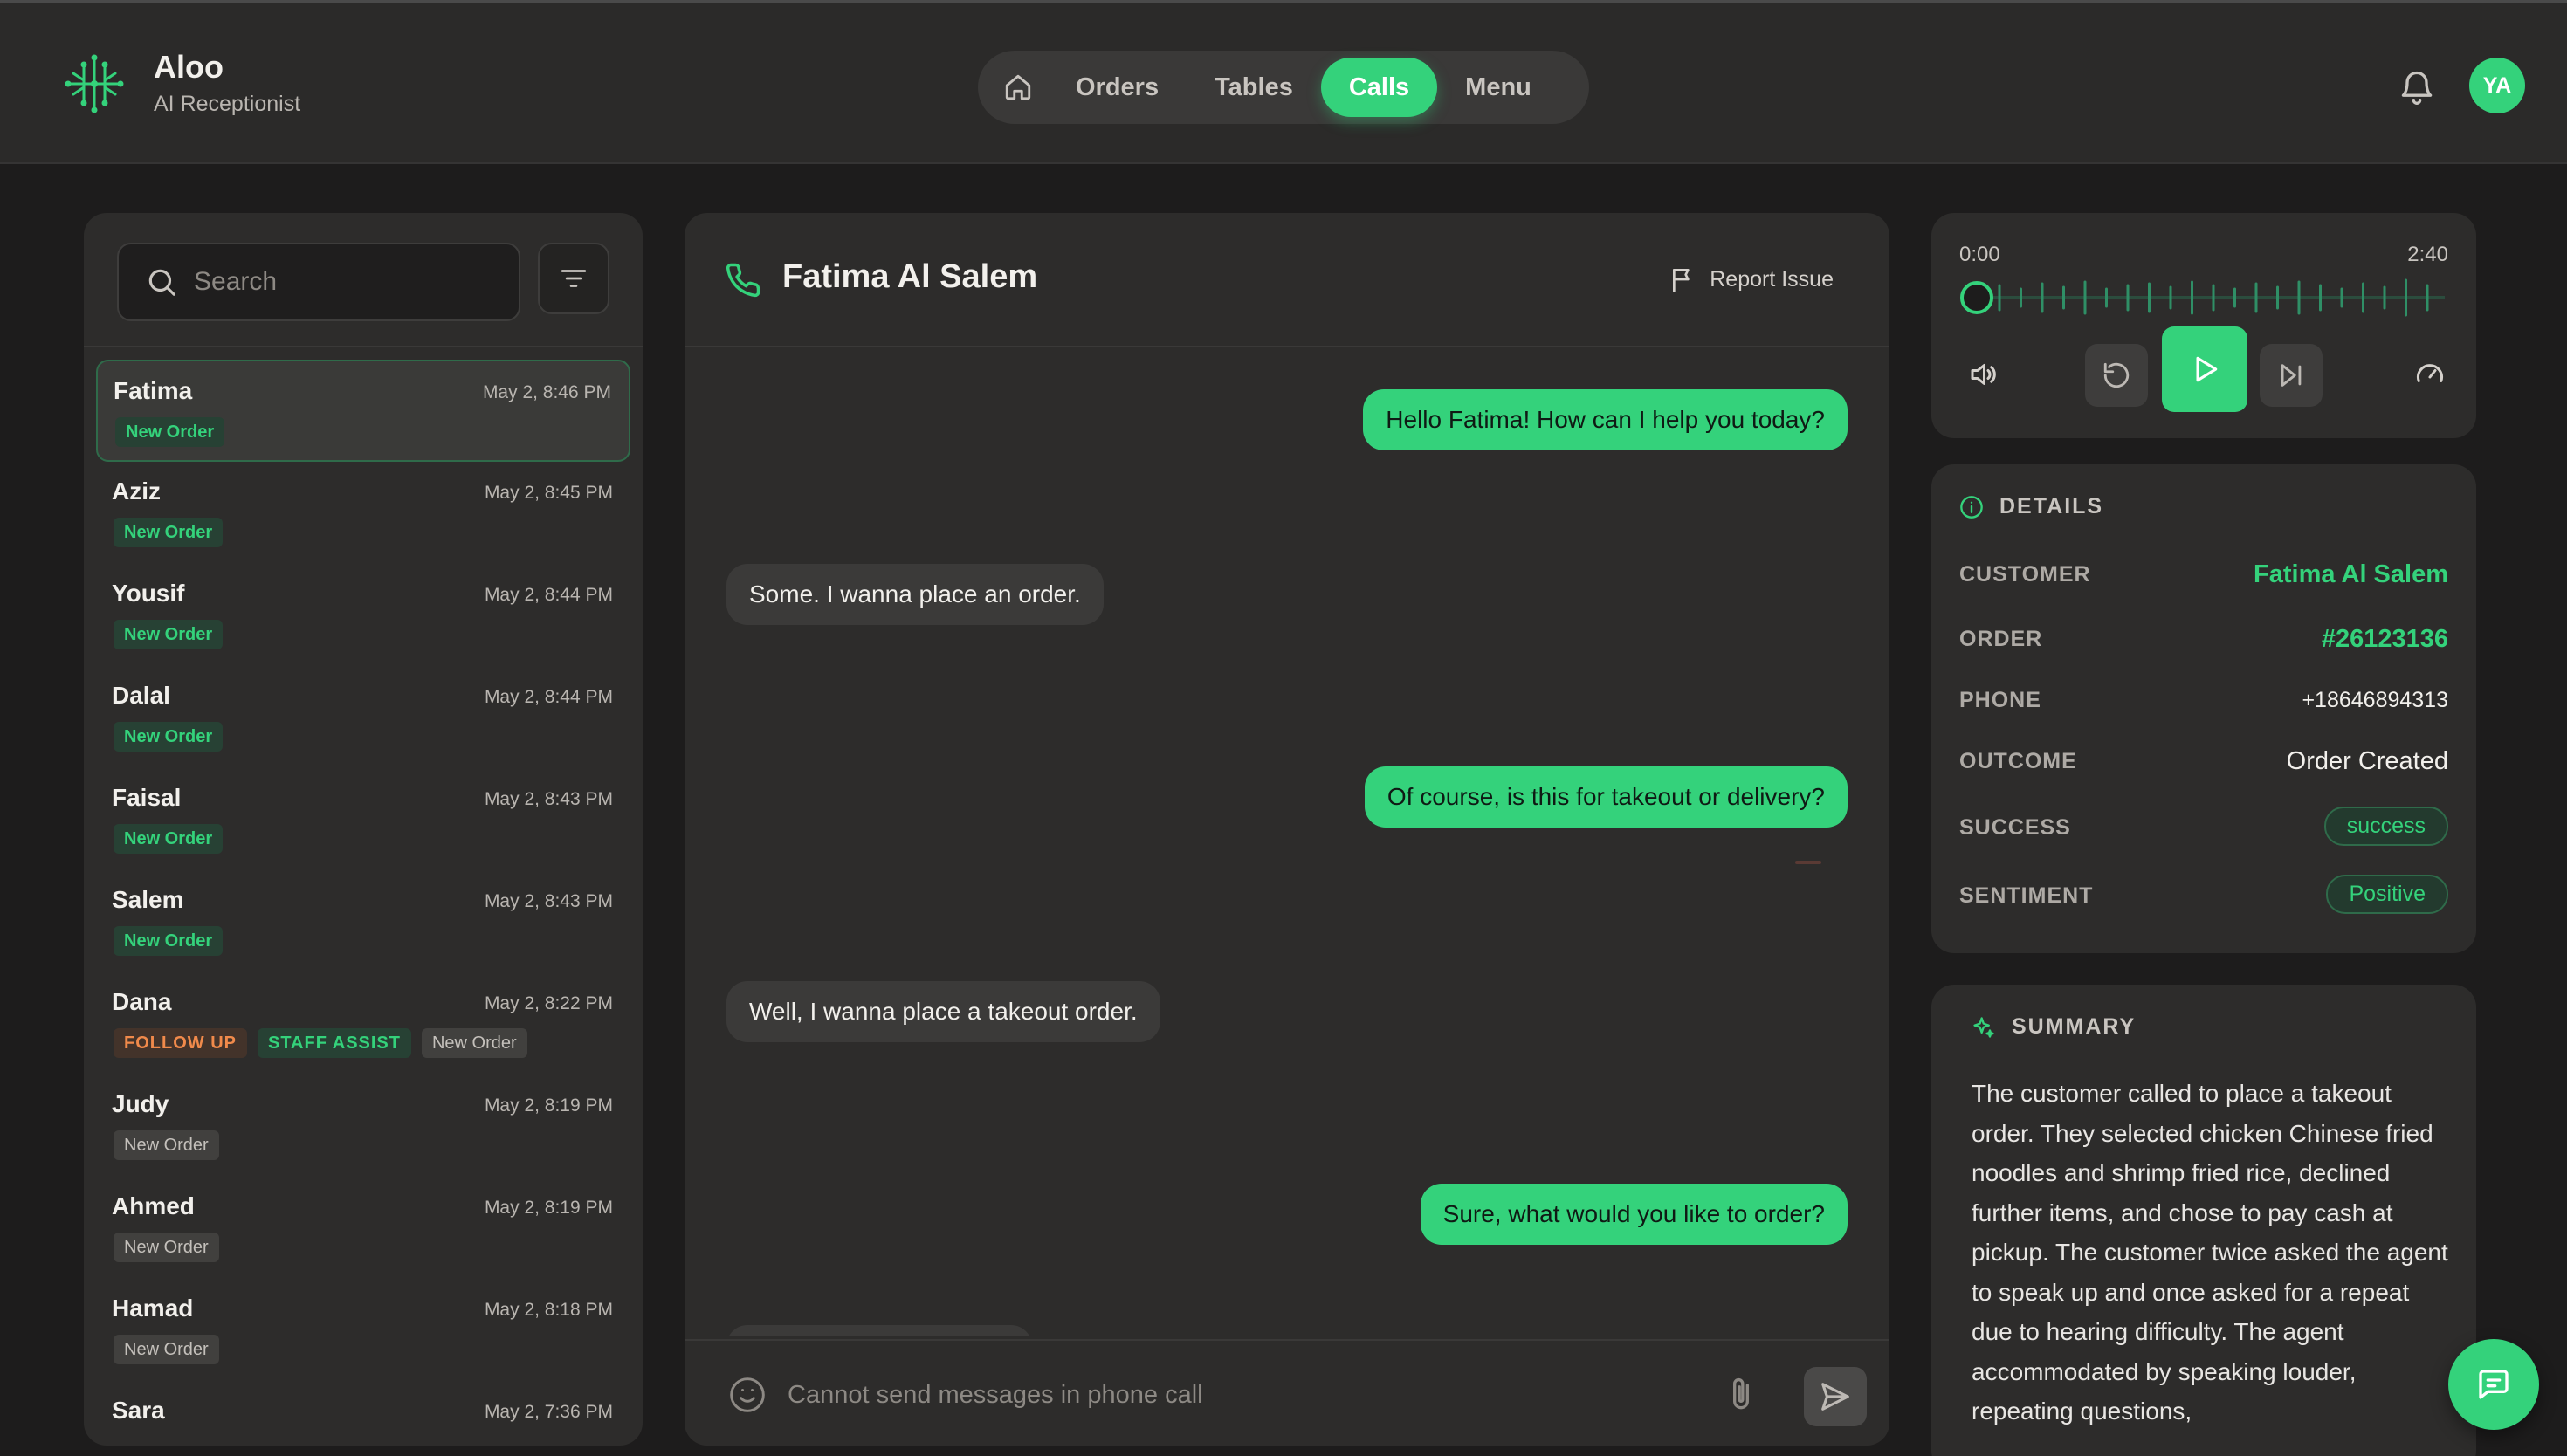 The height and width of the screenshot is (1456, 2567). What do you see at coordinates (363, 1330) in the screenshot?
I see `call-item-hamad: Hamad May 2, 8:18 PM New Order` at bounding box center [363, 1330].